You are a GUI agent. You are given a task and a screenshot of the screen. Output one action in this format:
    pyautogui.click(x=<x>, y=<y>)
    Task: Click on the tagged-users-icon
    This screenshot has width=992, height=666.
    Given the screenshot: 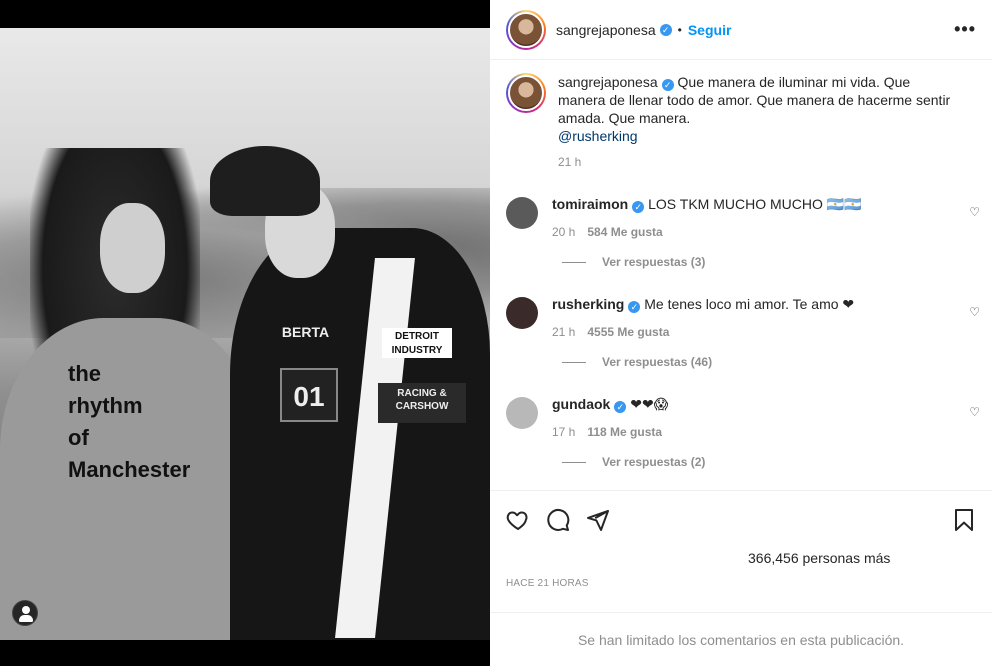 What is the action you would take?
    pyautogui.click(x=25, y=613)
    